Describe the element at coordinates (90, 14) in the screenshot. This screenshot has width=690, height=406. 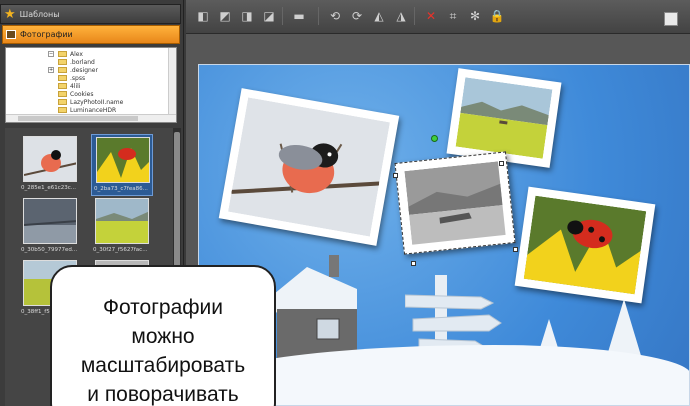
I see `templates-header: ★ Шаблоны` at that location.